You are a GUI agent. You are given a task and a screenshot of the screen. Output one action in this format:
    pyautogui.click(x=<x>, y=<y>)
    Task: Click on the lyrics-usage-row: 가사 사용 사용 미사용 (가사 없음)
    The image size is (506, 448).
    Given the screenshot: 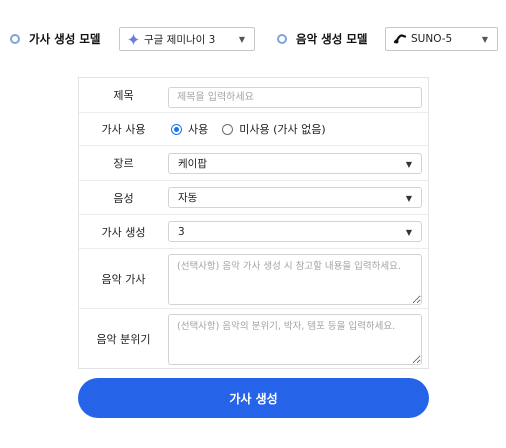 What is the action you would take?
    pyautogui.click(x=253, y=129)
    